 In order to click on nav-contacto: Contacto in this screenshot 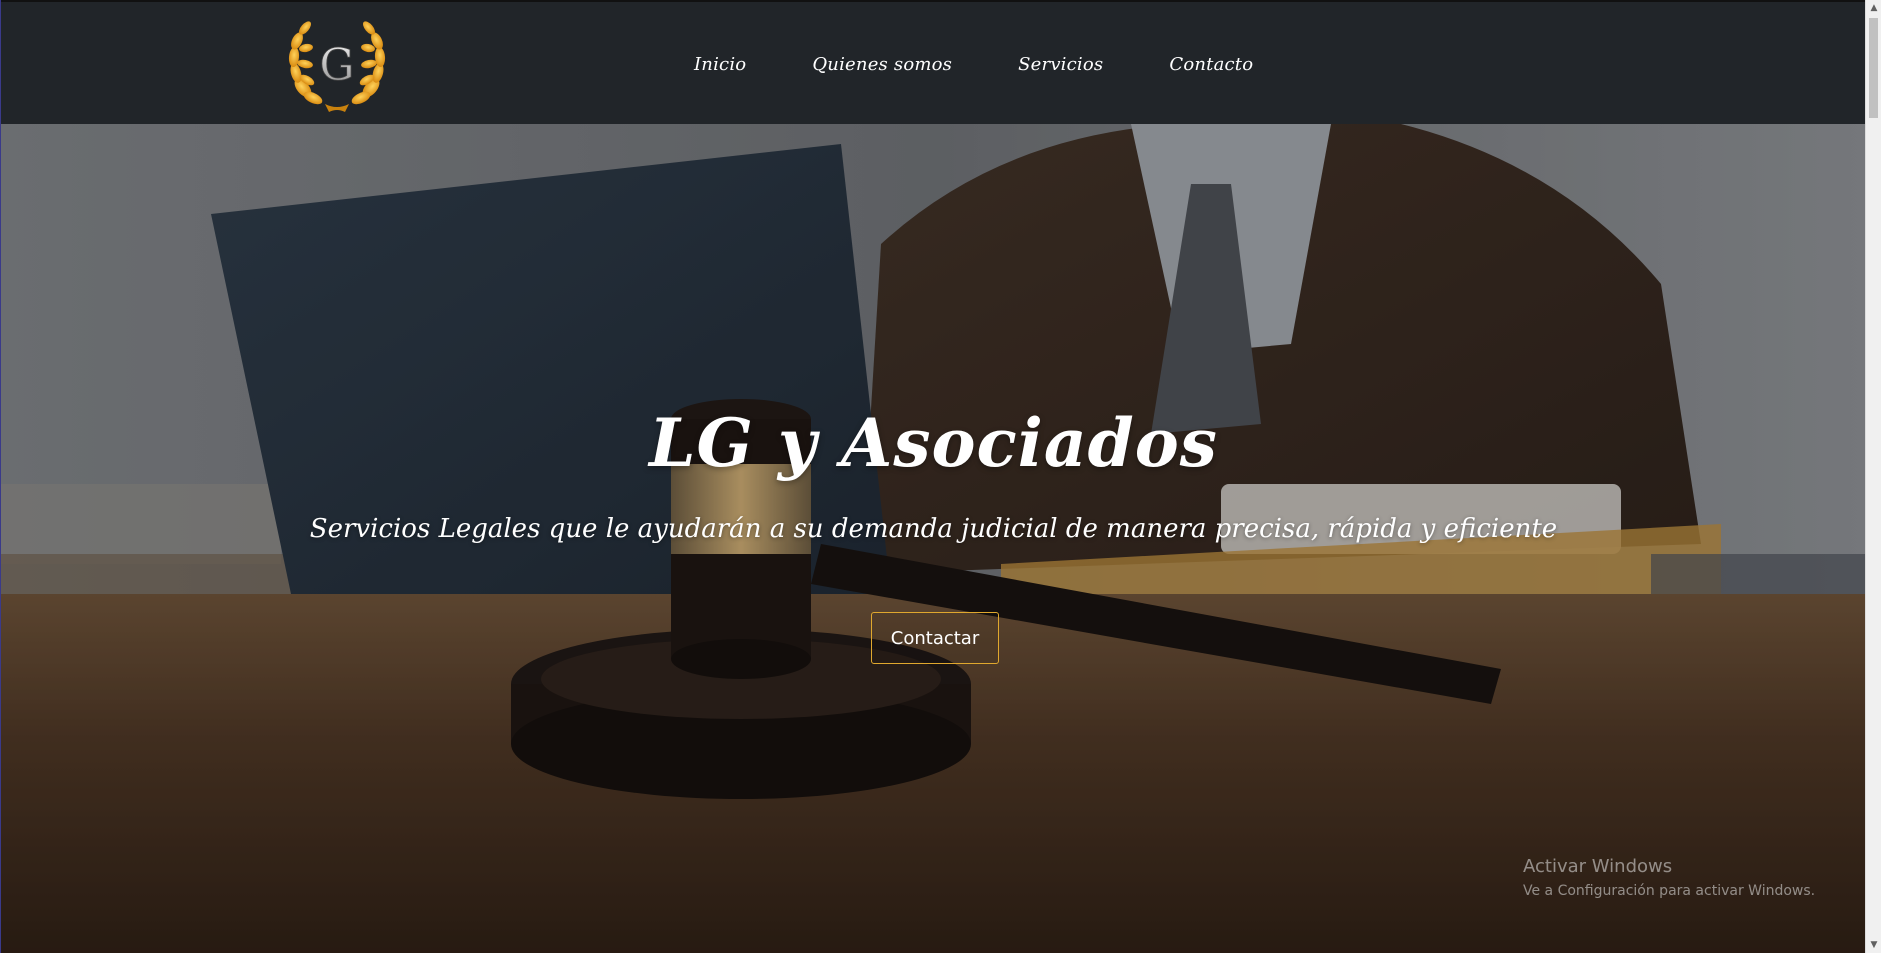, I will do `click(1211, 64)`.